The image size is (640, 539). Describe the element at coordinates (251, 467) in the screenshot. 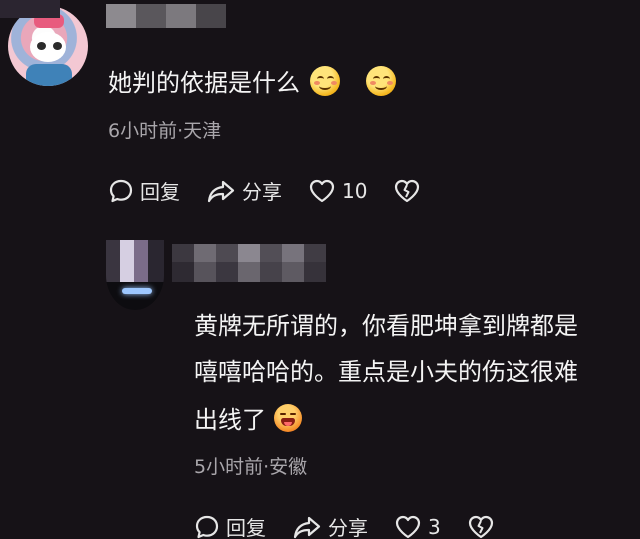

I see `reply-time-location: 5小时前·安徽` at that location.